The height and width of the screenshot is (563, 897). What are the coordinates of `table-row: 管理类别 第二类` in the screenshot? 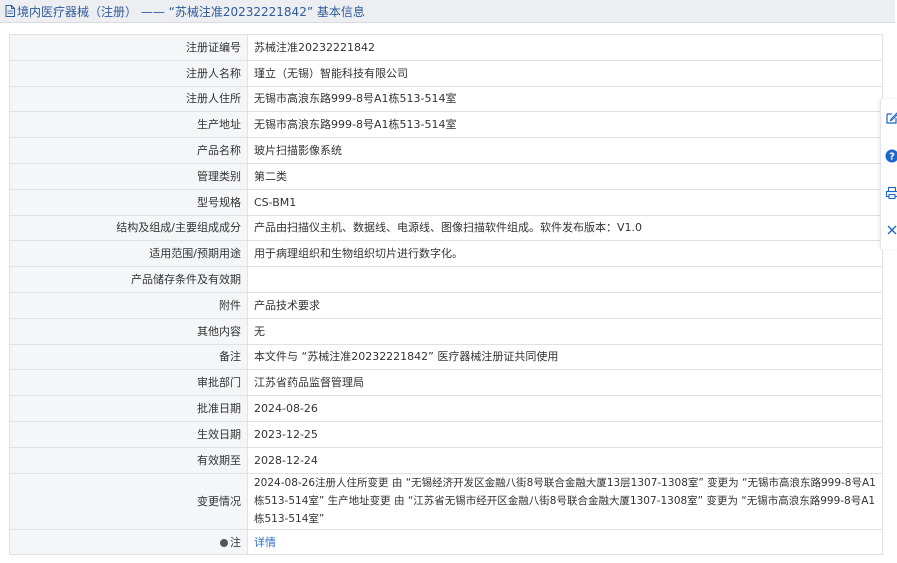 It's located at (446, 176).